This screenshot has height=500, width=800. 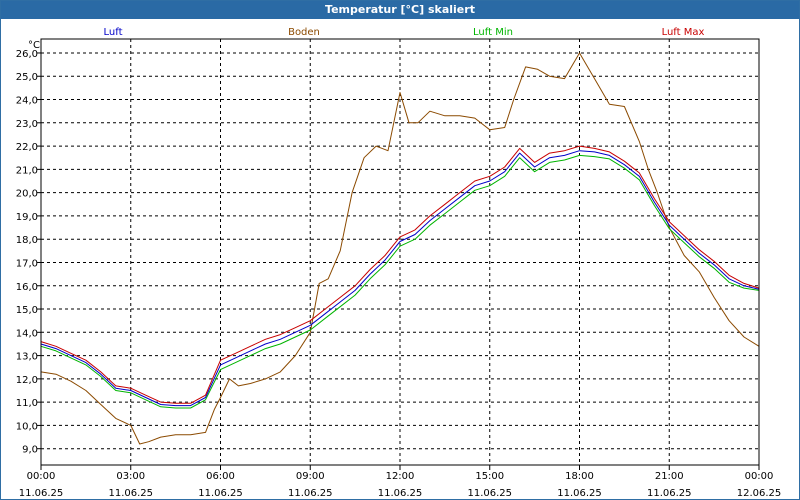 I want to click on x-tick-date-label: 12.06.25, so click(x=759, y=493).